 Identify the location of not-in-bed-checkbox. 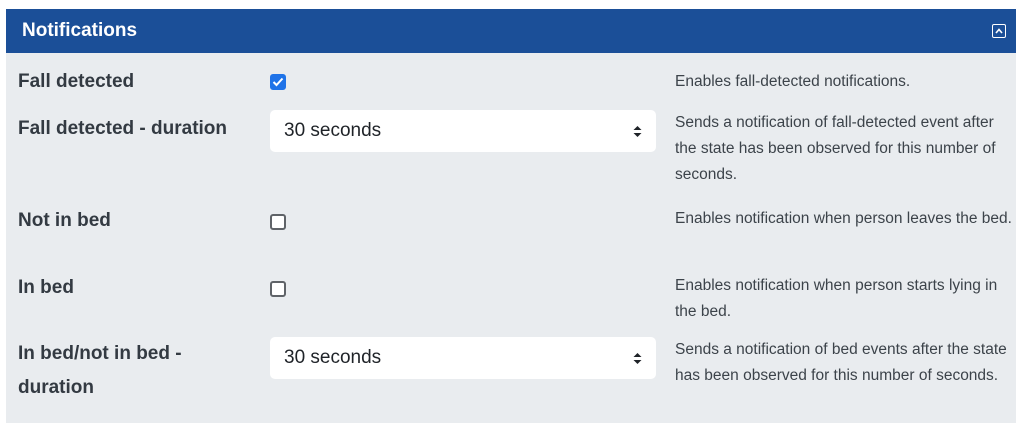
(278, 222).